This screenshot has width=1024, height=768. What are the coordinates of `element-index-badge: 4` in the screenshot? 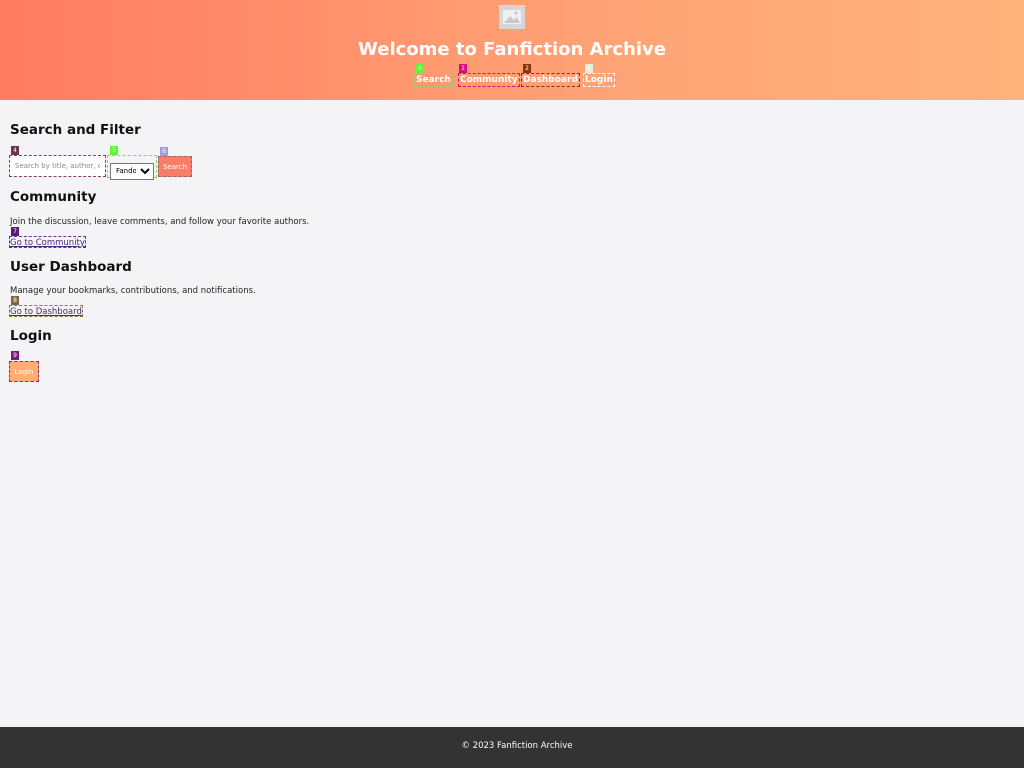 It's located at (15, 150).